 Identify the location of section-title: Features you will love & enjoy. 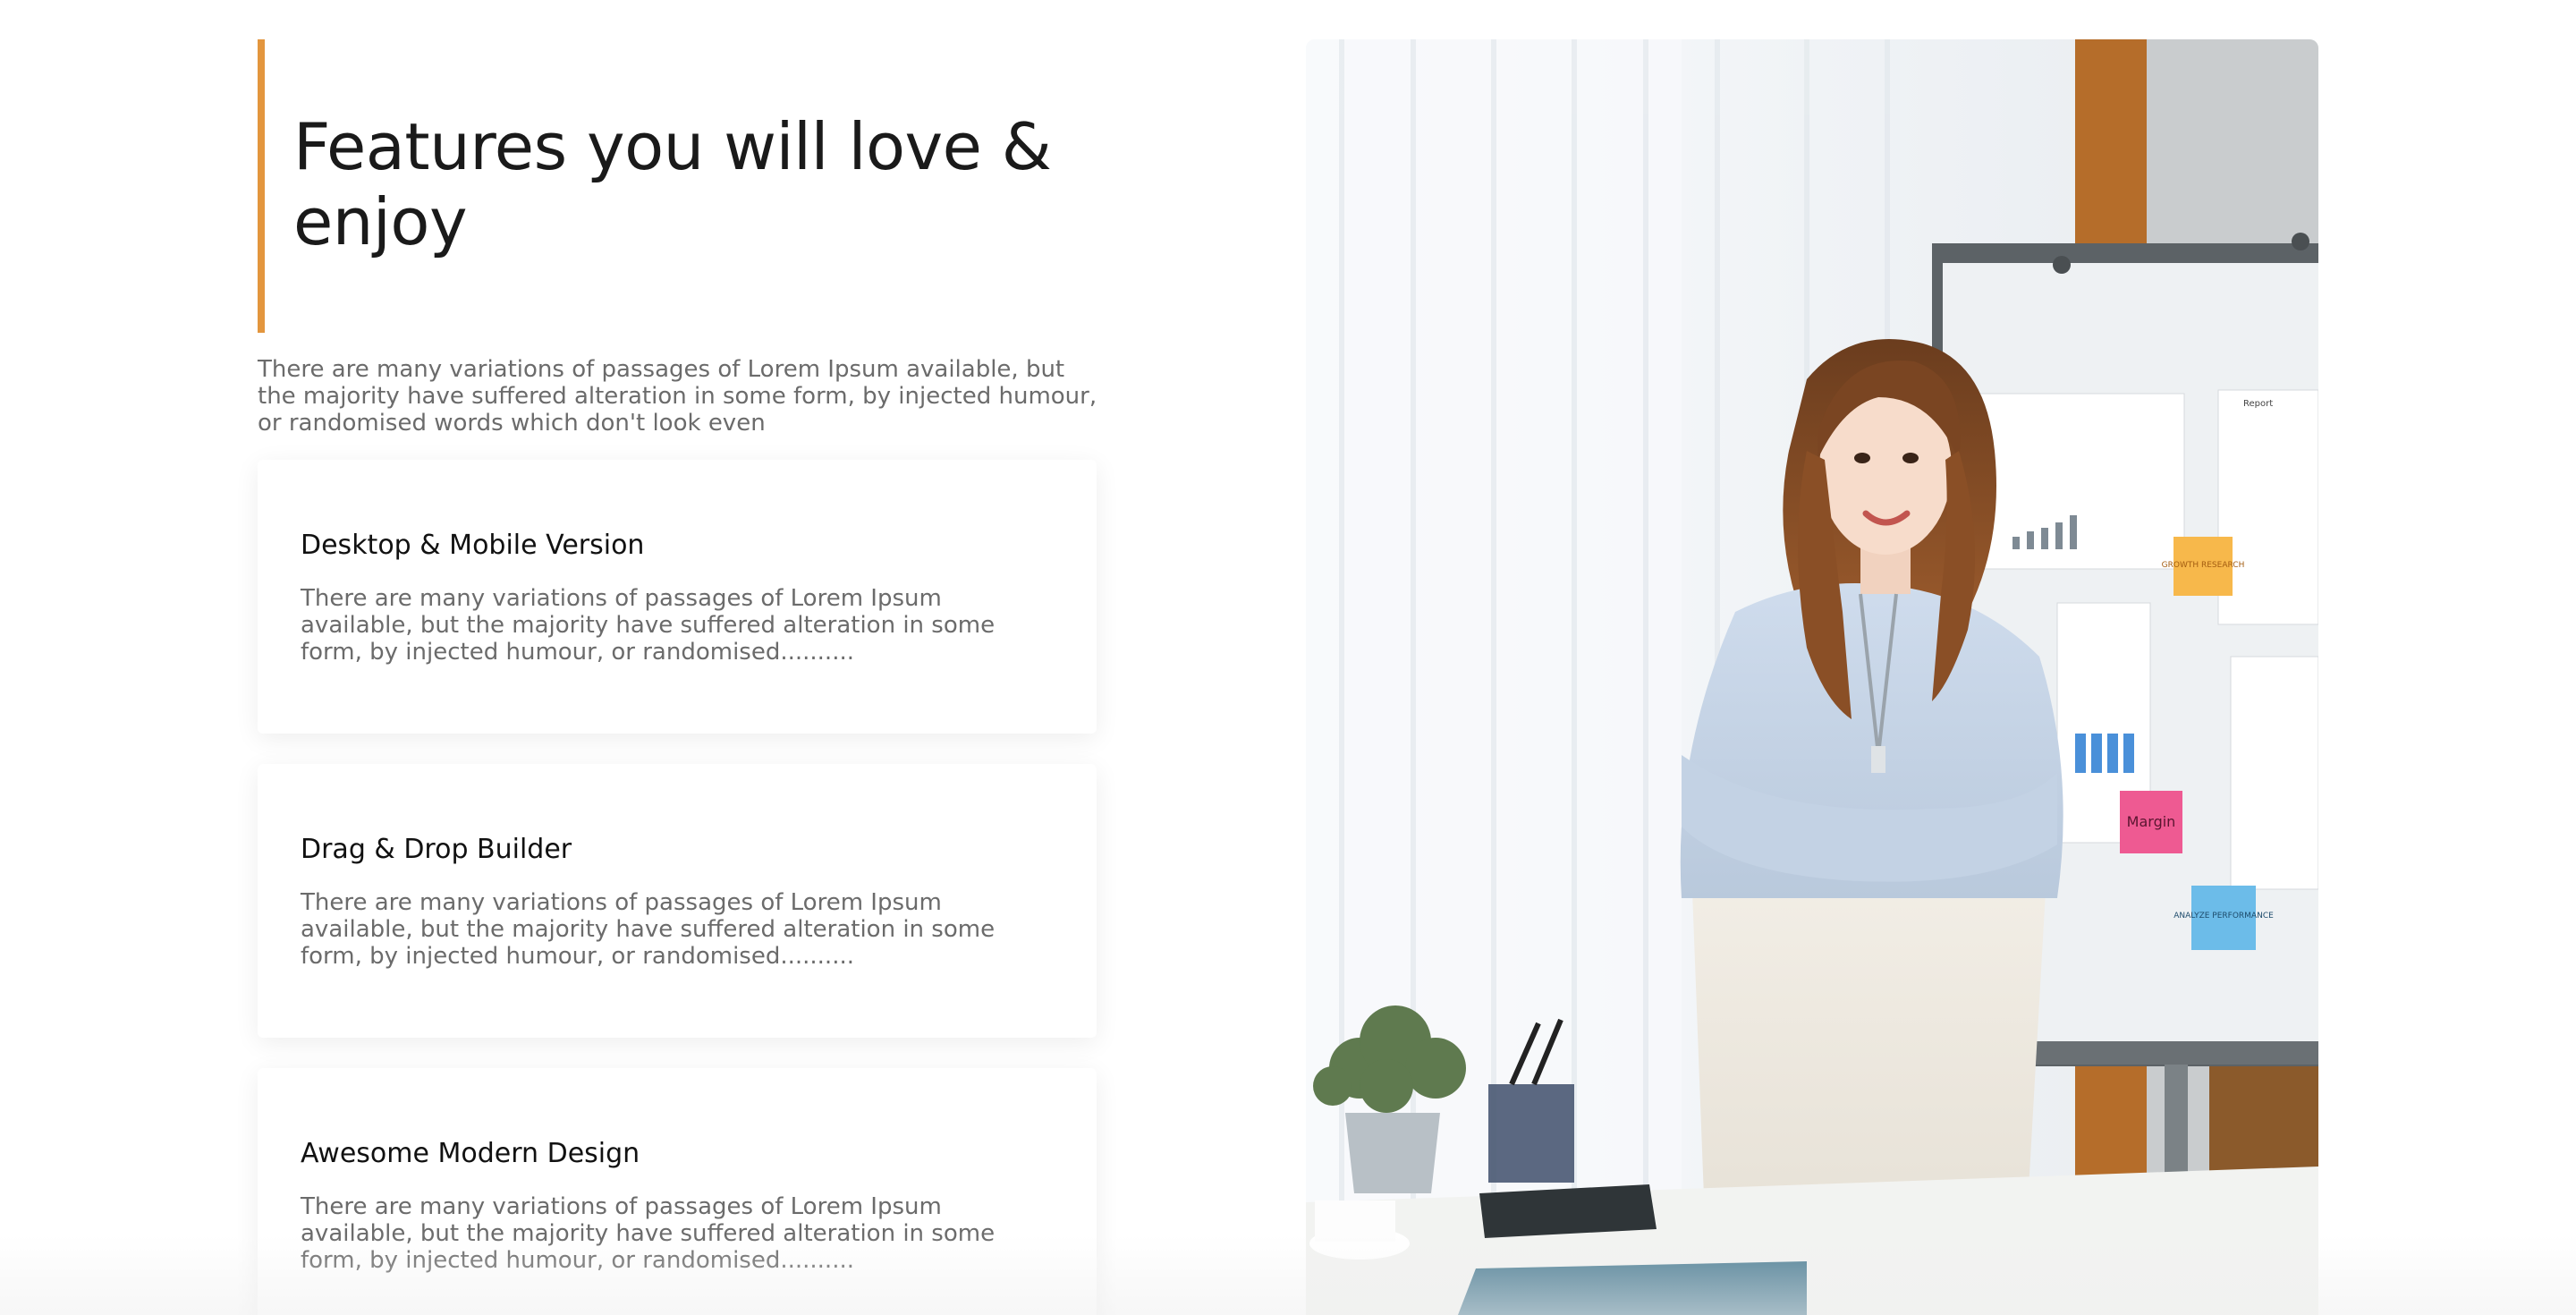
(672, 184).